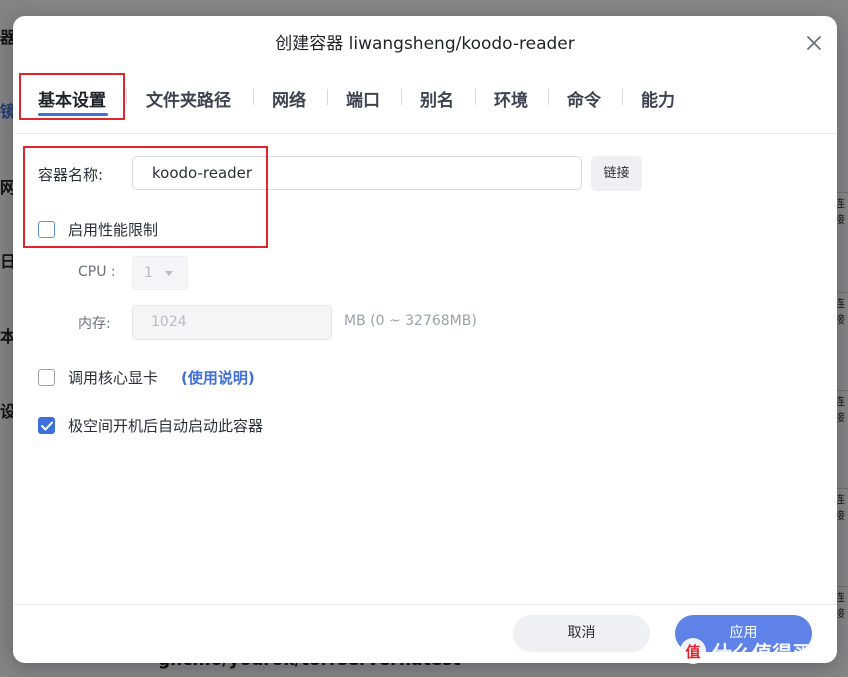 The width and height of the screenshot is (848, 677). I want to click on cpu-value: 1, so click(148, 273).